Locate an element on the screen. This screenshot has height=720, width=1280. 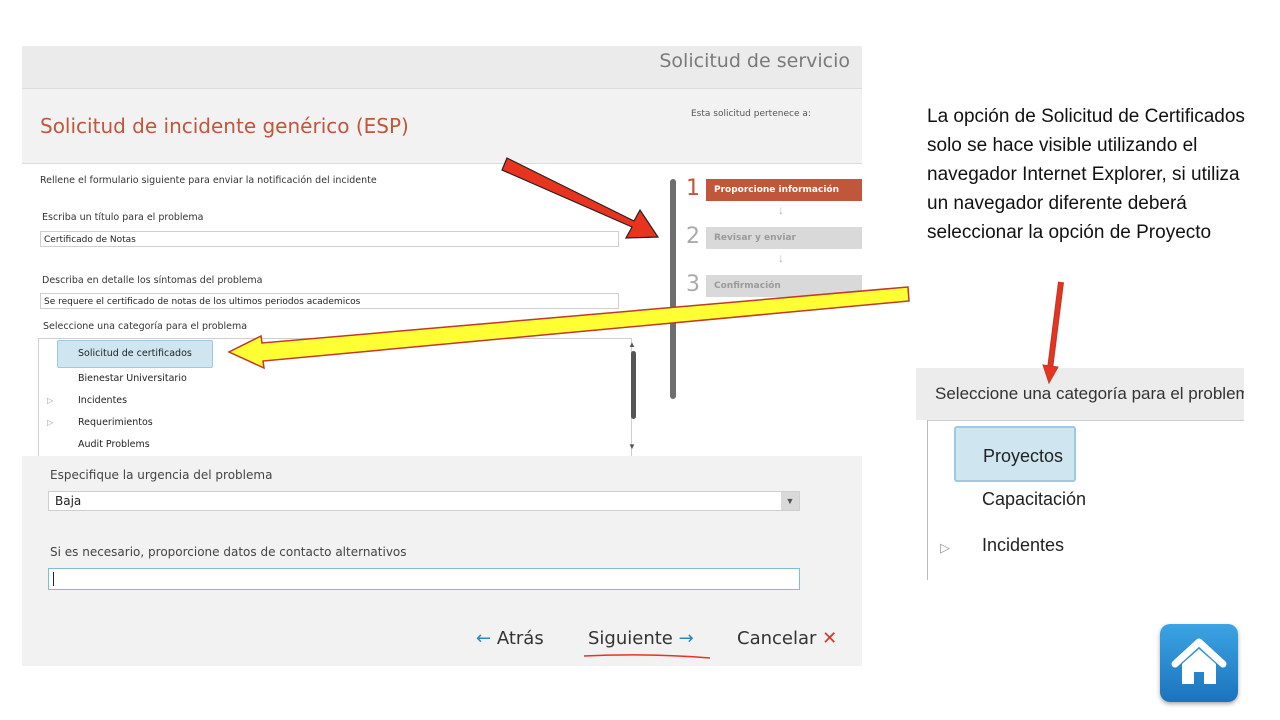
yellow-arrow-annotation is located at coordinates (568, 328).